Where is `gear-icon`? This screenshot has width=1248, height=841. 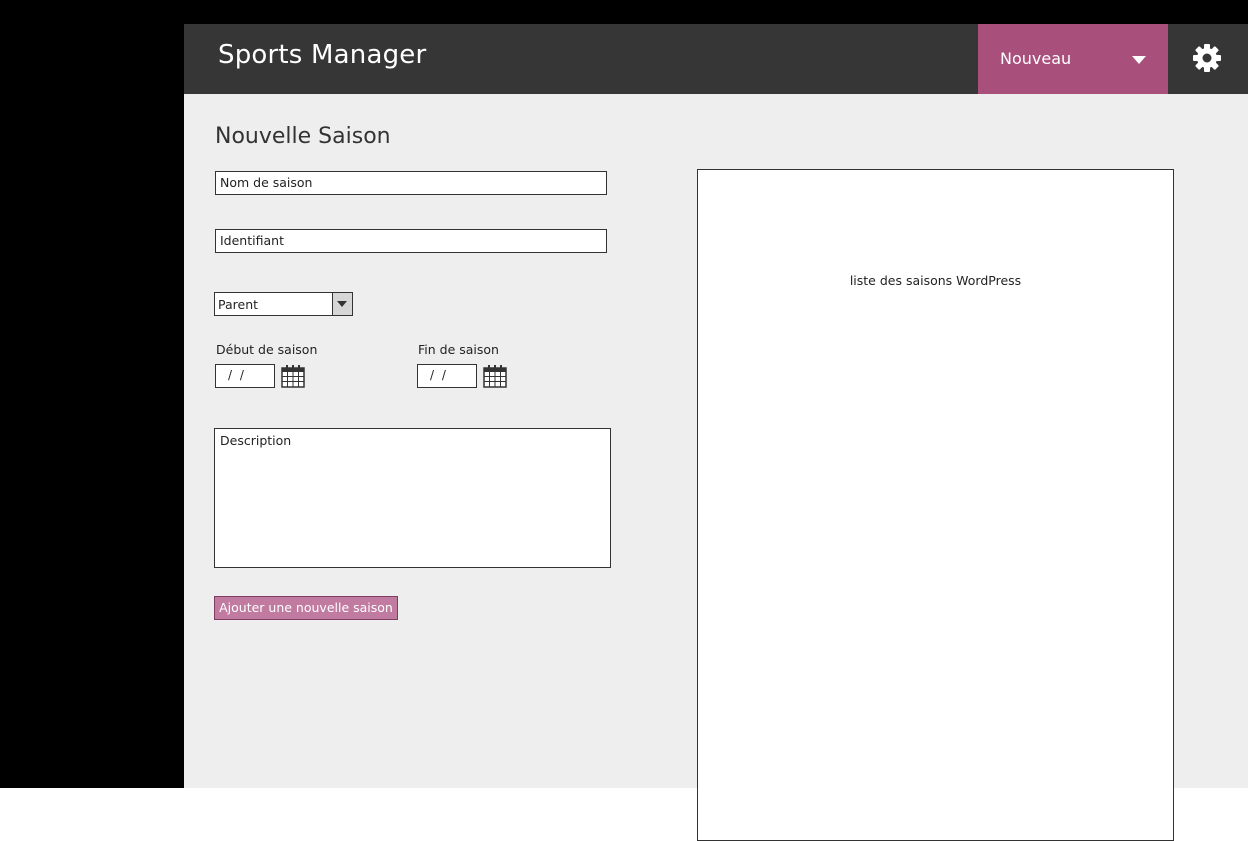 gear-icon is located at coordinates (1207, 58).